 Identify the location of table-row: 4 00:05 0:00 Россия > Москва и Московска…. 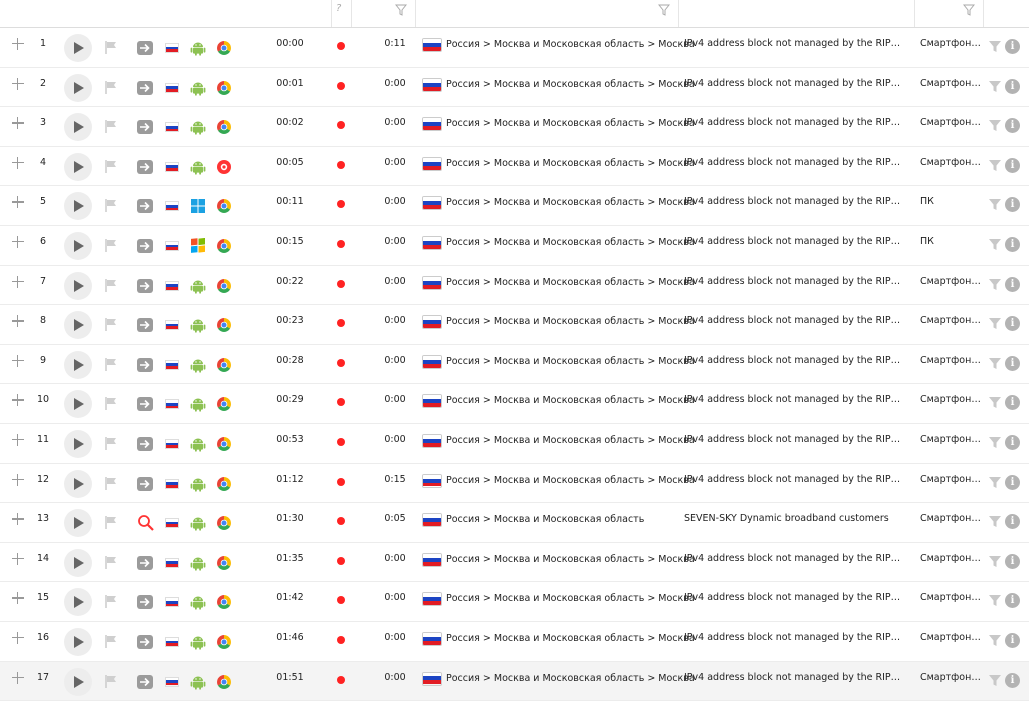
(514, 167).